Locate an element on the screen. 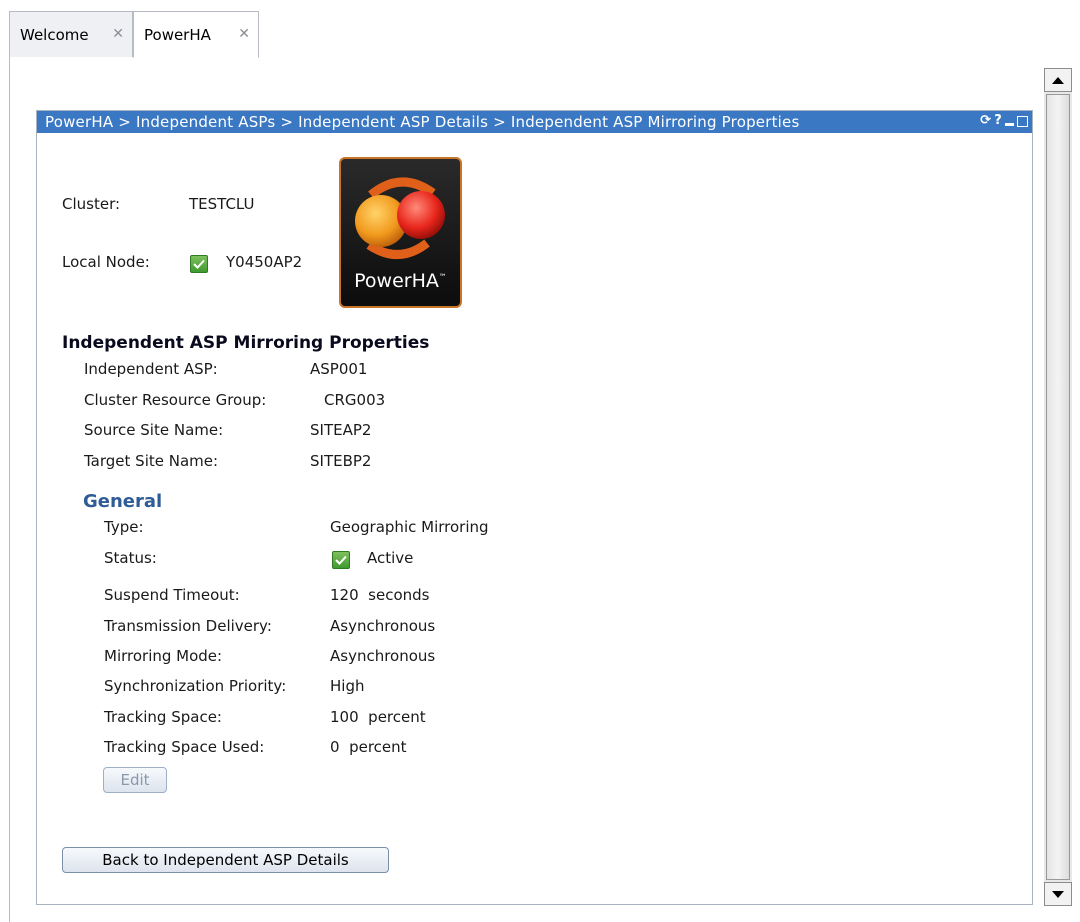 This screenshot has height=922, width=1080. section-title: Independent ASP Mirroring Properties is located at coordinates (246, 343).